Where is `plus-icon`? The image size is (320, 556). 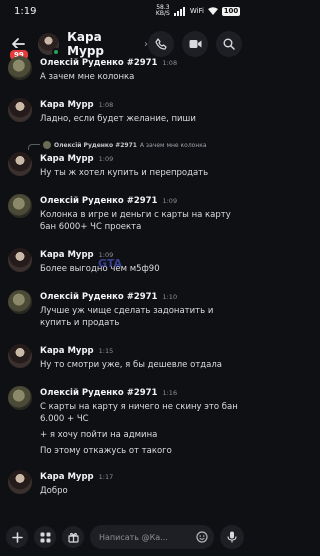
plus-icon is located at coordinates (17, 537).